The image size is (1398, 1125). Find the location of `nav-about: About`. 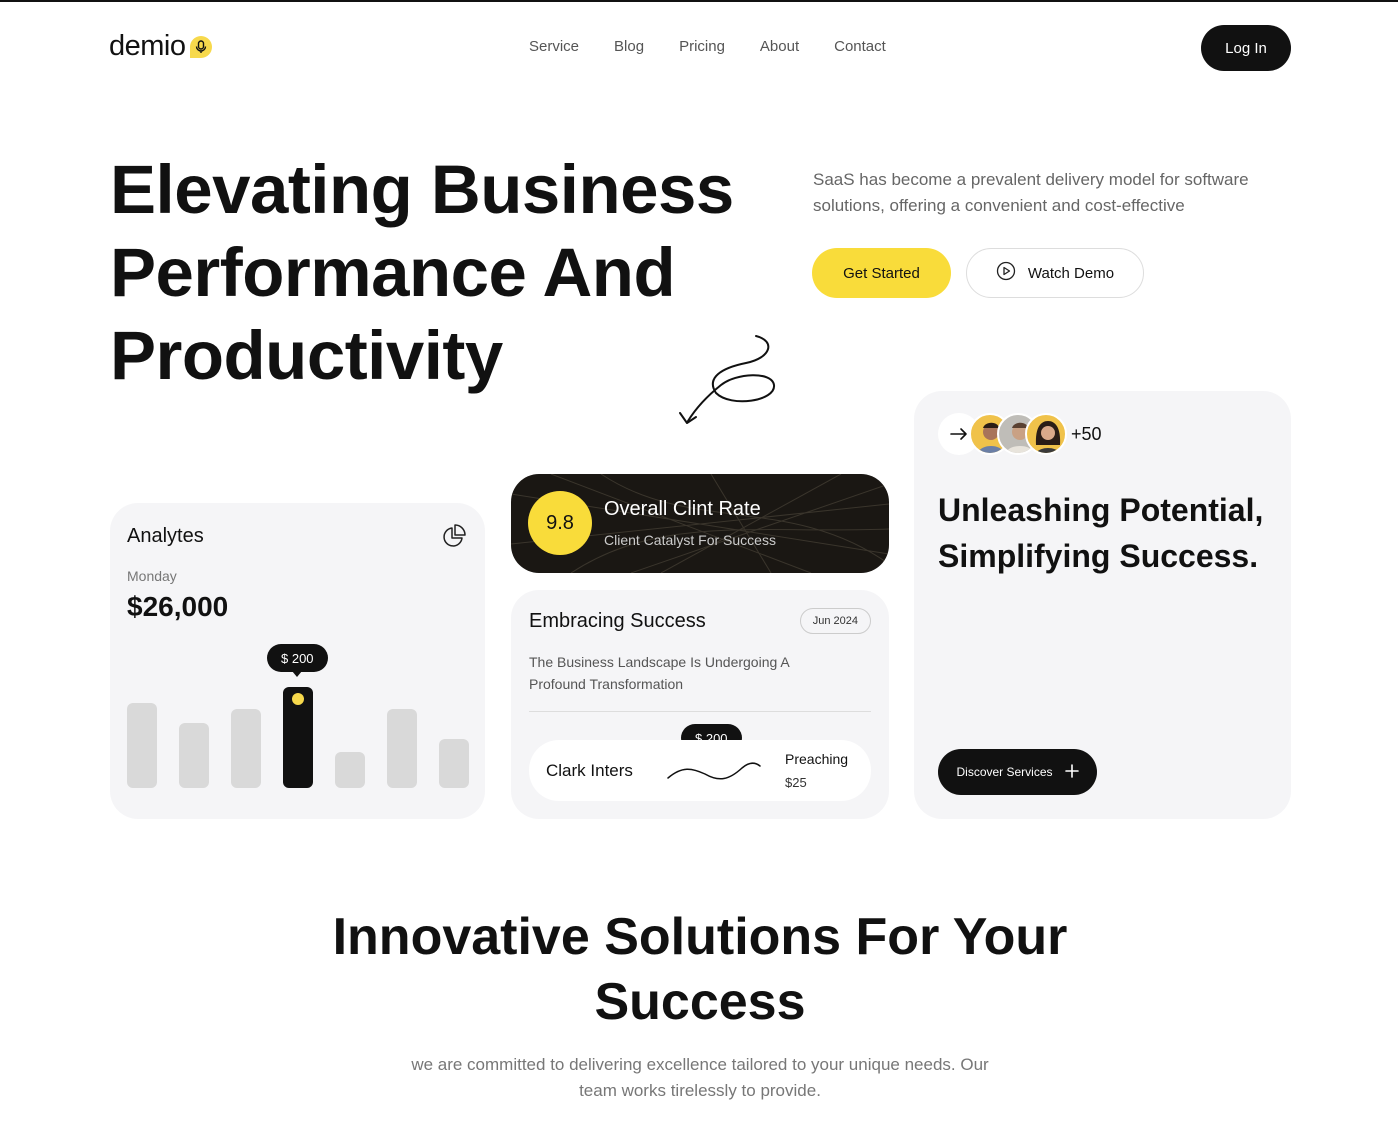

nav-about: About is located at coordinates (779, 46).